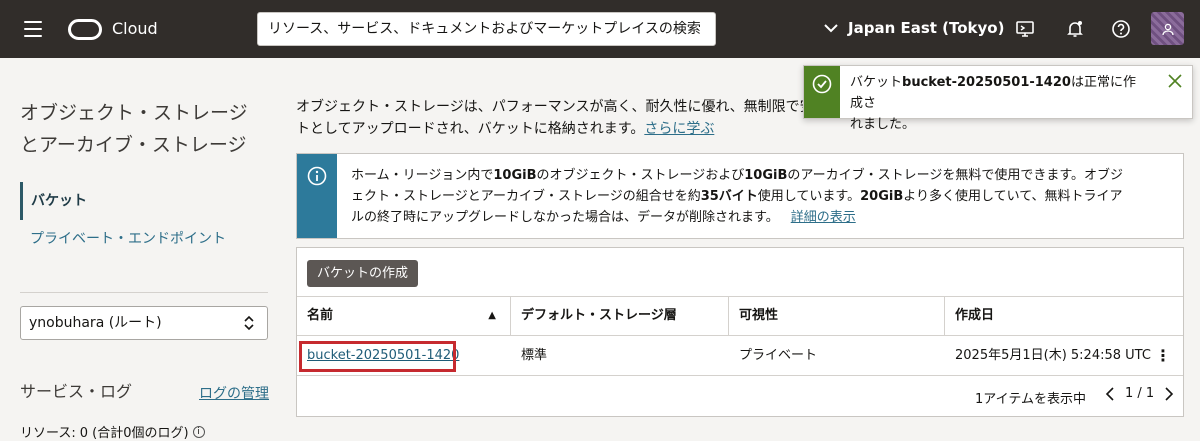 The width and height of the screenshot is (1200, 441). Describe the element at coordinates (778, 355) in the screenshot. I see `cell-visibility: プライベート` at that location.